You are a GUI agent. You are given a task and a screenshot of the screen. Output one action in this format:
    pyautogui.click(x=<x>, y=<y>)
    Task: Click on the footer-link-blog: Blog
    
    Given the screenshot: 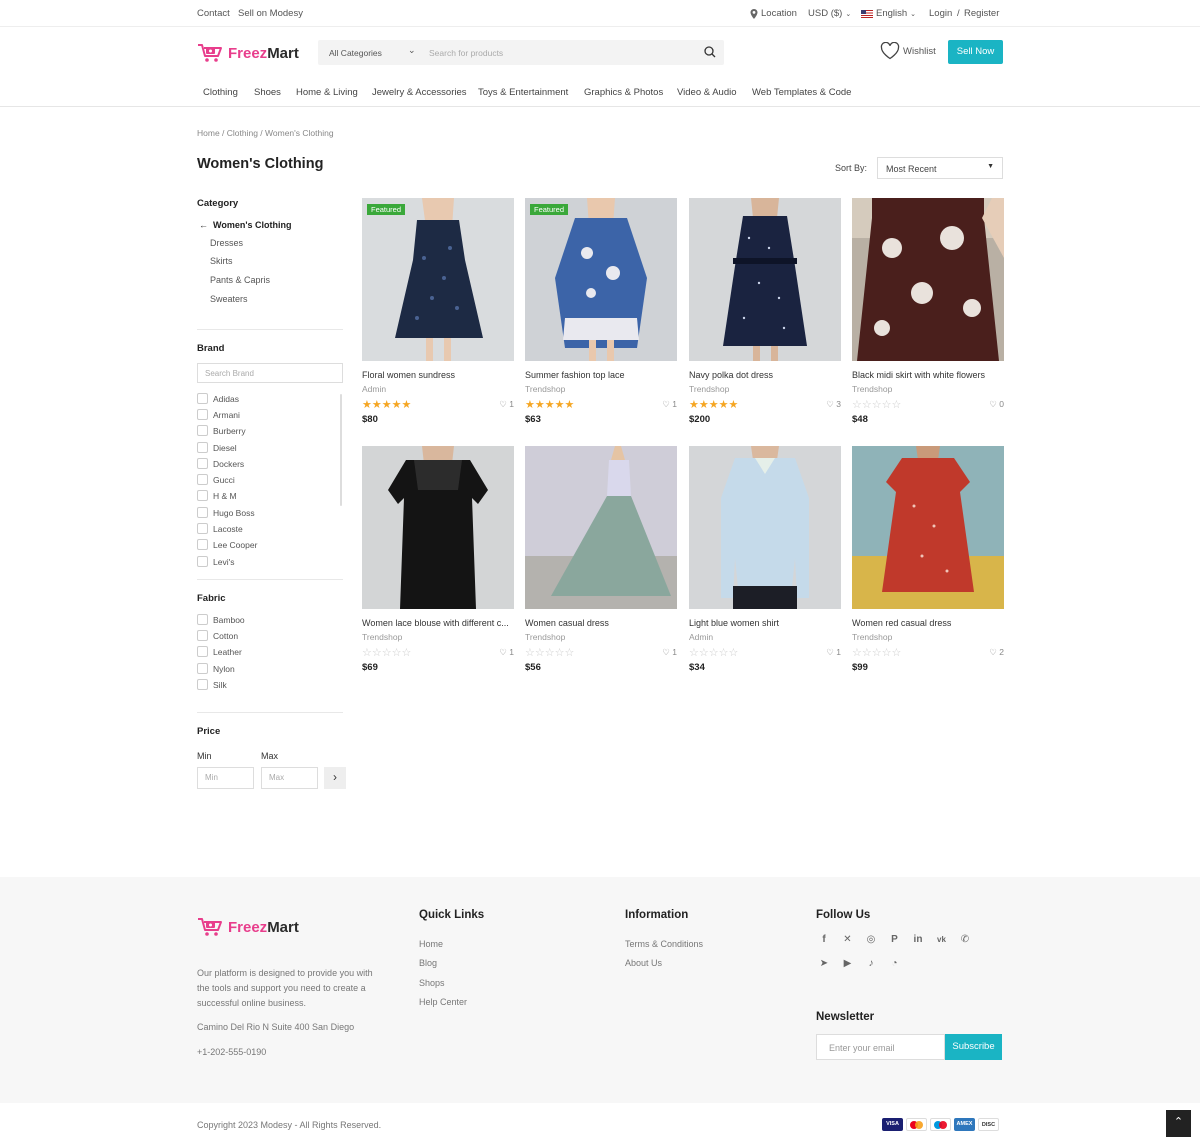 What is the action you would take?
    pyautogui.click(x=428, y=963)
    